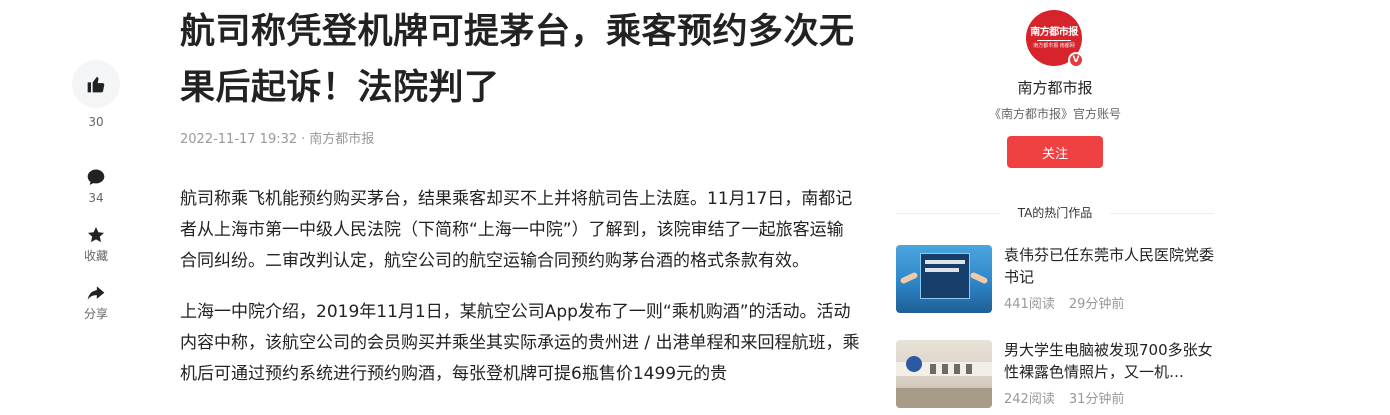  I want to click on thumbs-up-icon, so click(96, 84).